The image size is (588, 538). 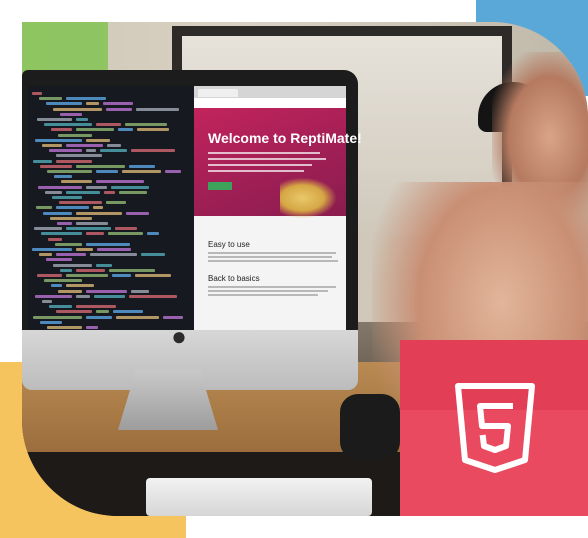 I want to click on html5-icon, so click(x=495, y=428).